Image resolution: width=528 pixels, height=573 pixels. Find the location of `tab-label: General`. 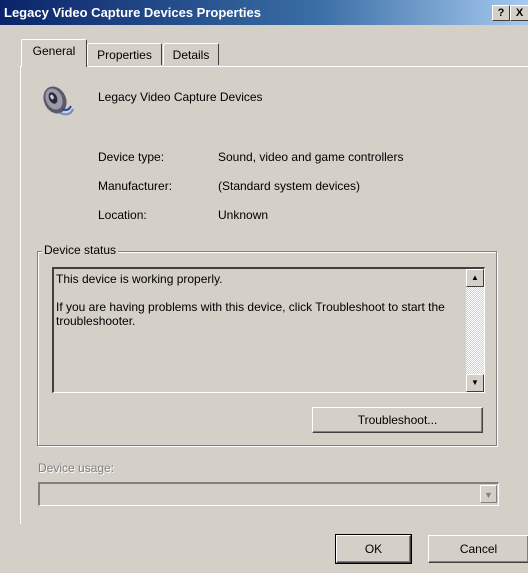

tab-label: General is located at coordinates (54, 51).